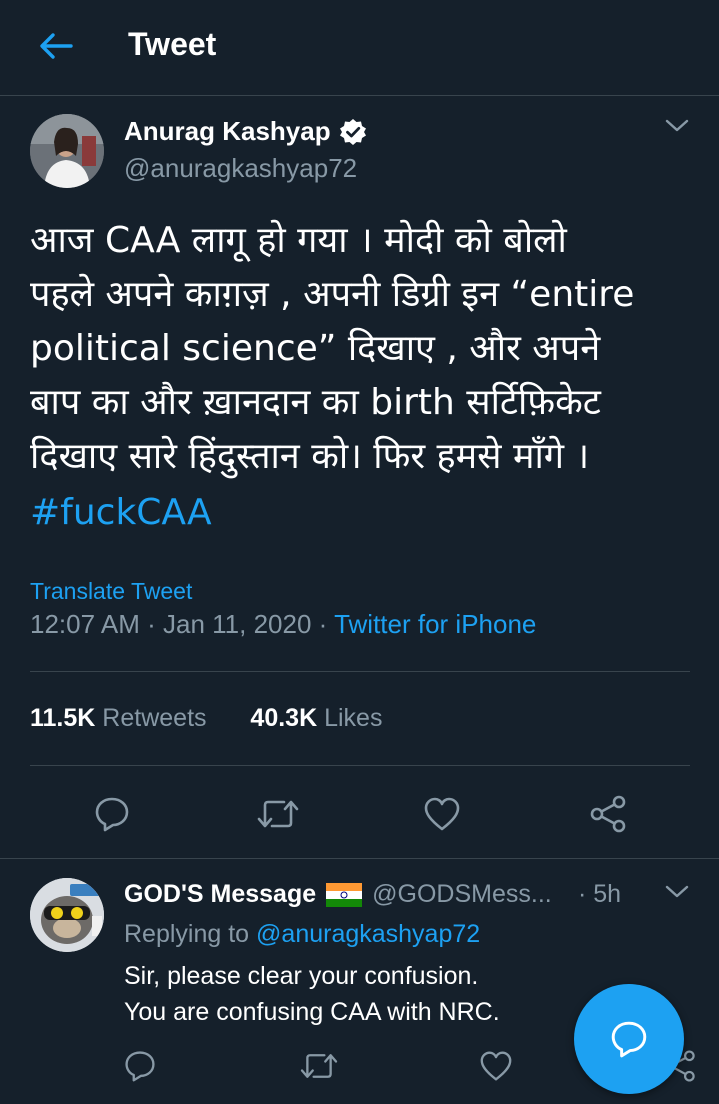  I want to click on tweet-menu-button, so click(677, 128).